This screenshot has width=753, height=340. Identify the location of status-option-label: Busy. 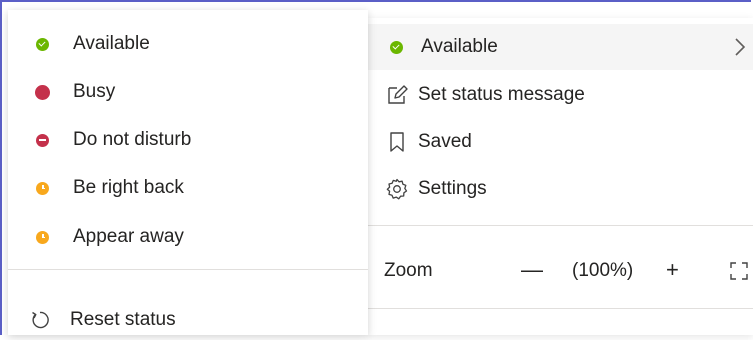
(94, 91).